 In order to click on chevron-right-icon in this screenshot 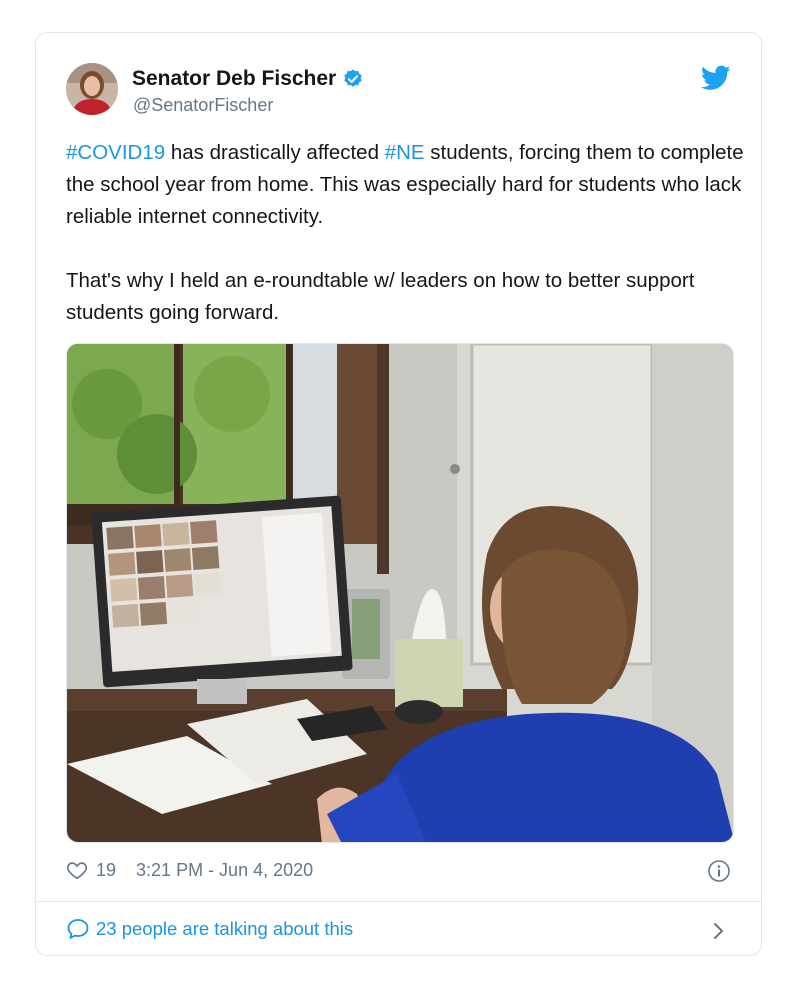, I will do `click(719, 931)`.